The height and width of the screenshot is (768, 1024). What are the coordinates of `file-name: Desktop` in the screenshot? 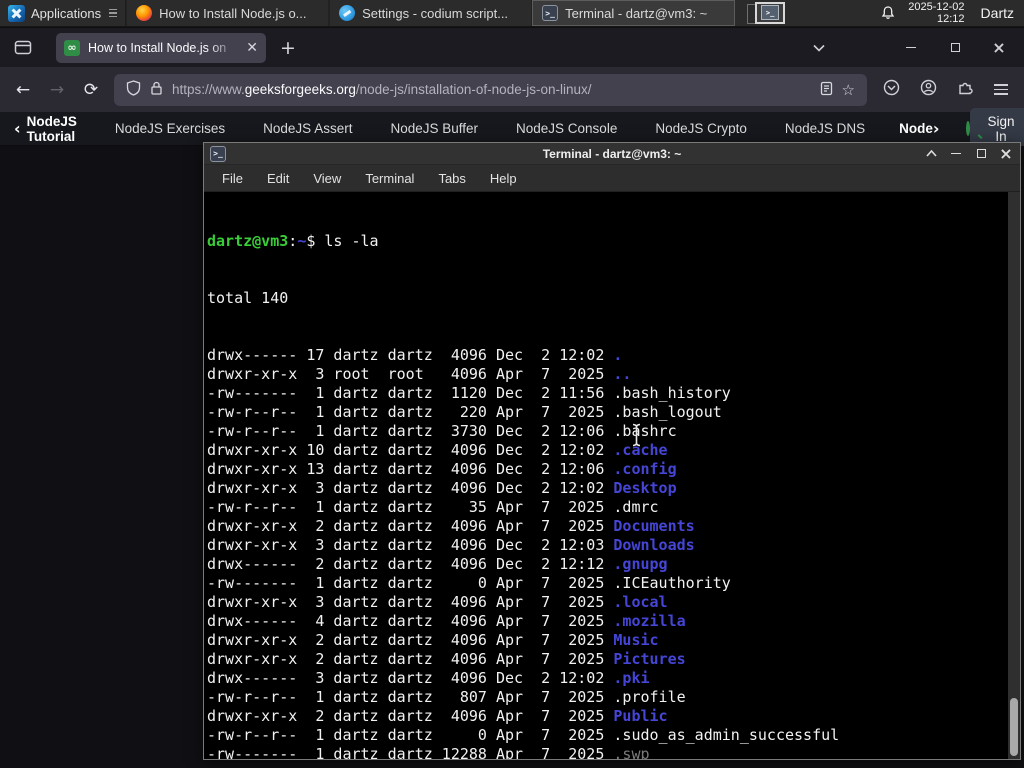 It's located at (645, 488).